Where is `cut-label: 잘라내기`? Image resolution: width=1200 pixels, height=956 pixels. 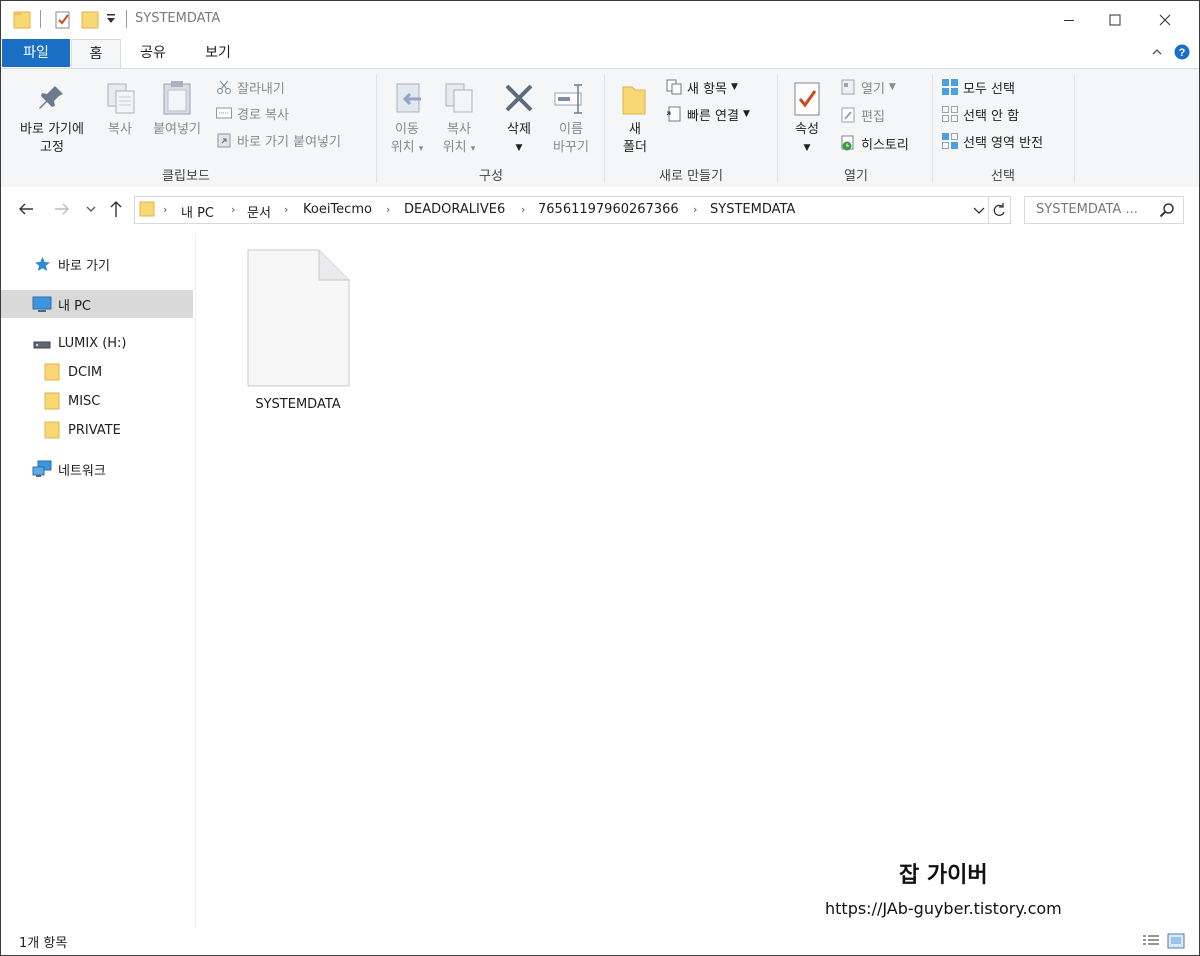
cut-label: 잘라내기 is located at coordinates (261, 89).